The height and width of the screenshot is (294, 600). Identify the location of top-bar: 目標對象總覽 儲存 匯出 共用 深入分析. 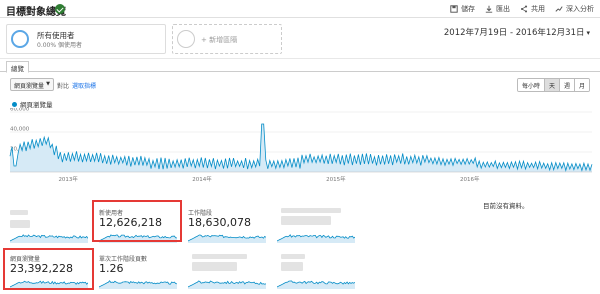
(300, 9).